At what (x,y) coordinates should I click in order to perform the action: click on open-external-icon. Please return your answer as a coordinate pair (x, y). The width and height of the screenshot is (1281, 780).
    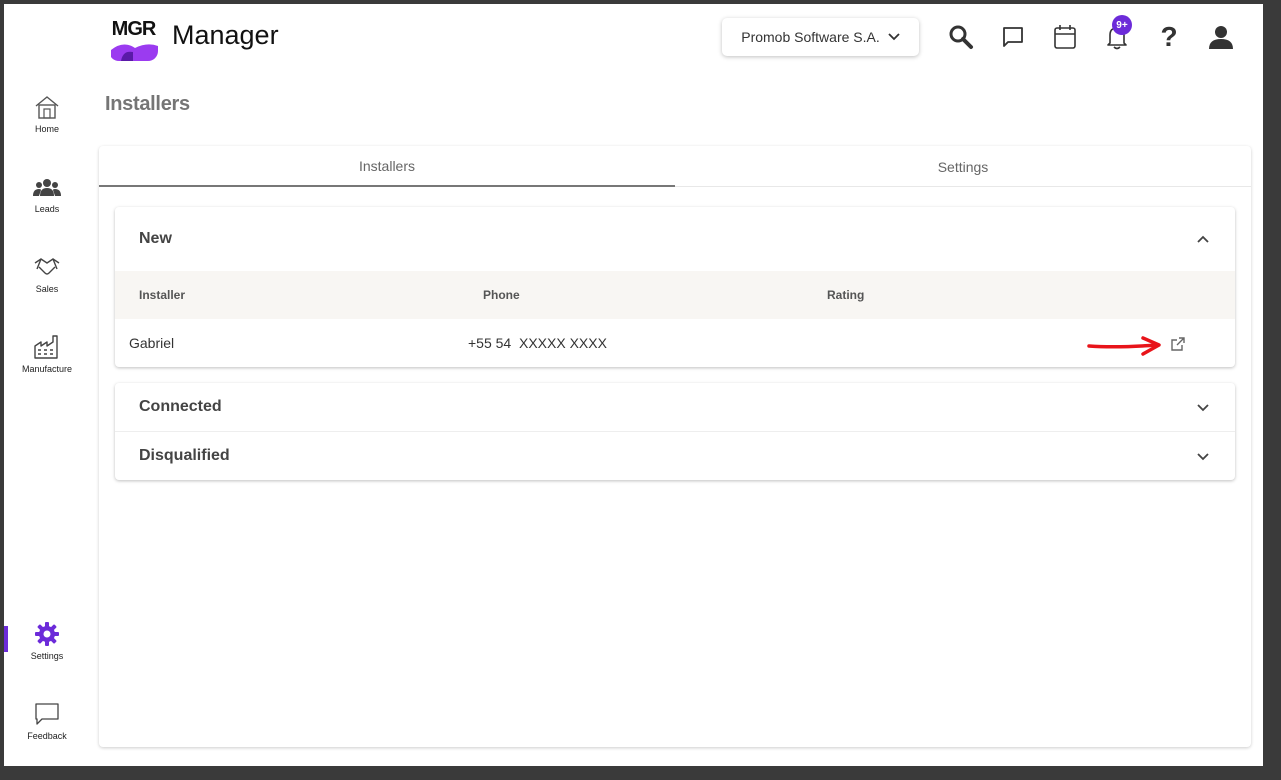
    Looking at the image, I should click on (1178, 344).